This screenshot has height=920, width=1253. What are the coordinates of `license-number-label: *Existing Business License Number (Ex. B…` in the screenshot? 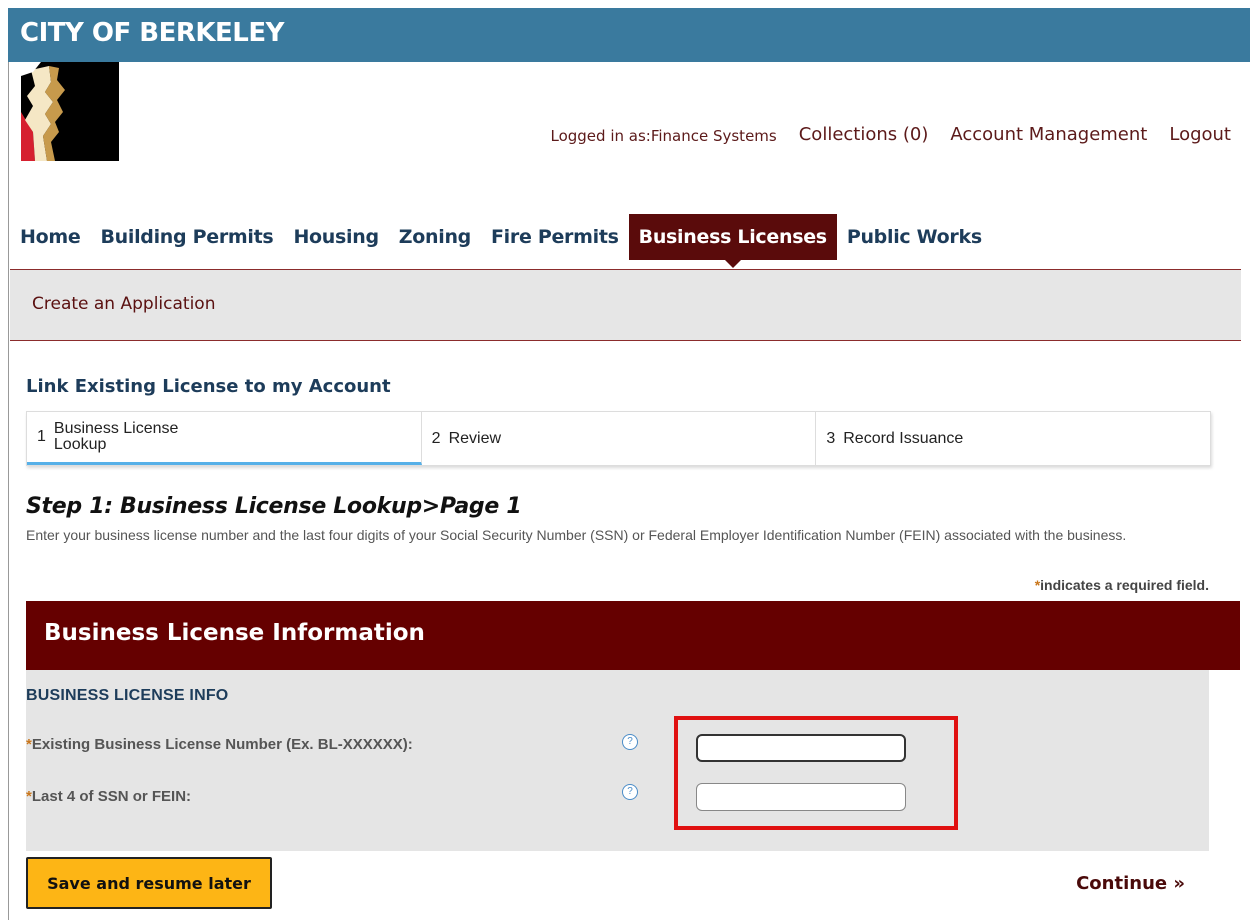 It's located at (219, 744).